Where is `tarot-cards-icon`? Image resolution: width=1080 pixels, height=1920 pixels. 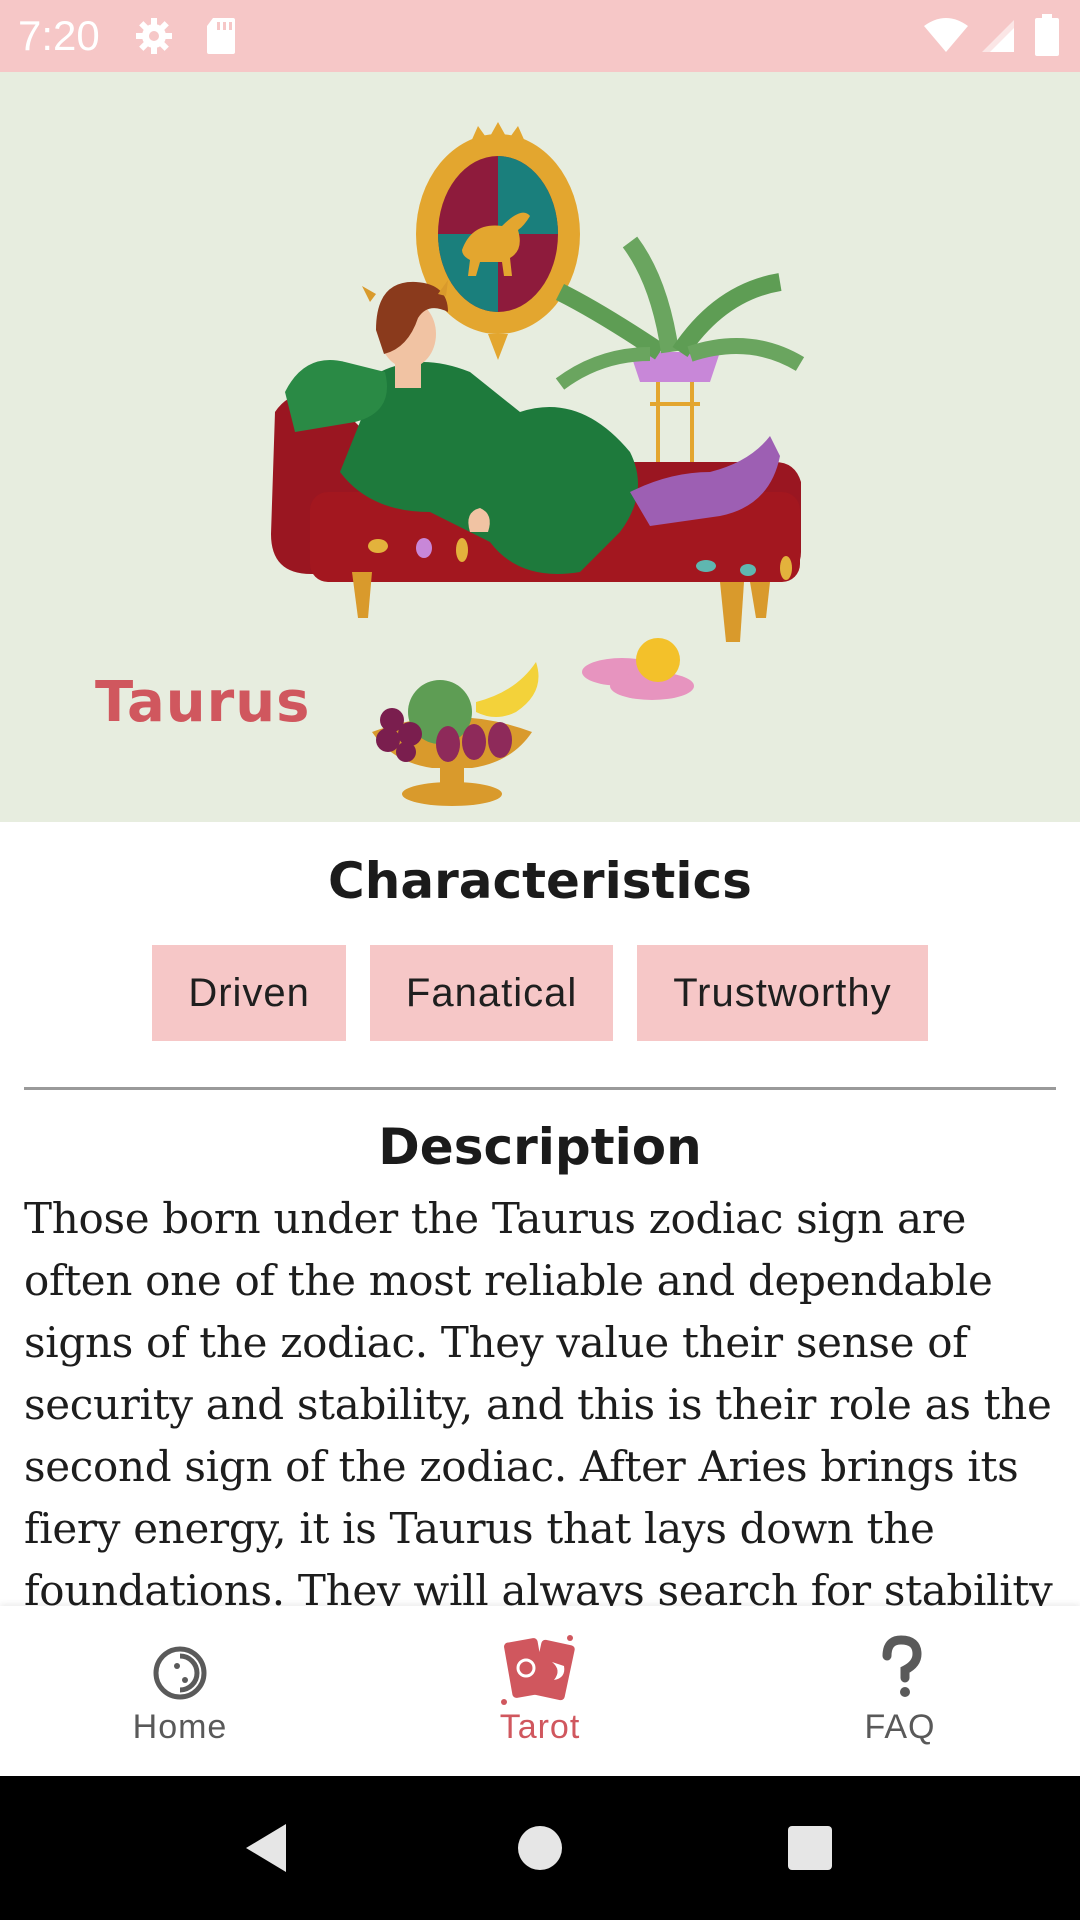
tarot-cards-icon is located at coordinates (538, 1670).